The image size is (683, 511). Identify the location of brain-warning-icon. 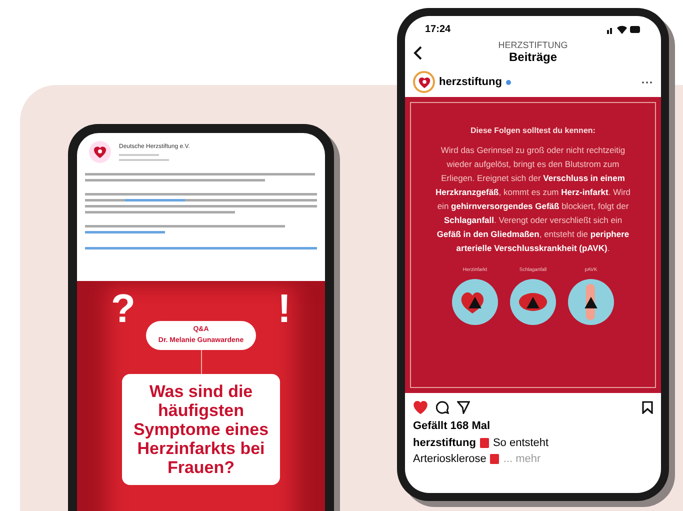
(533, 301).